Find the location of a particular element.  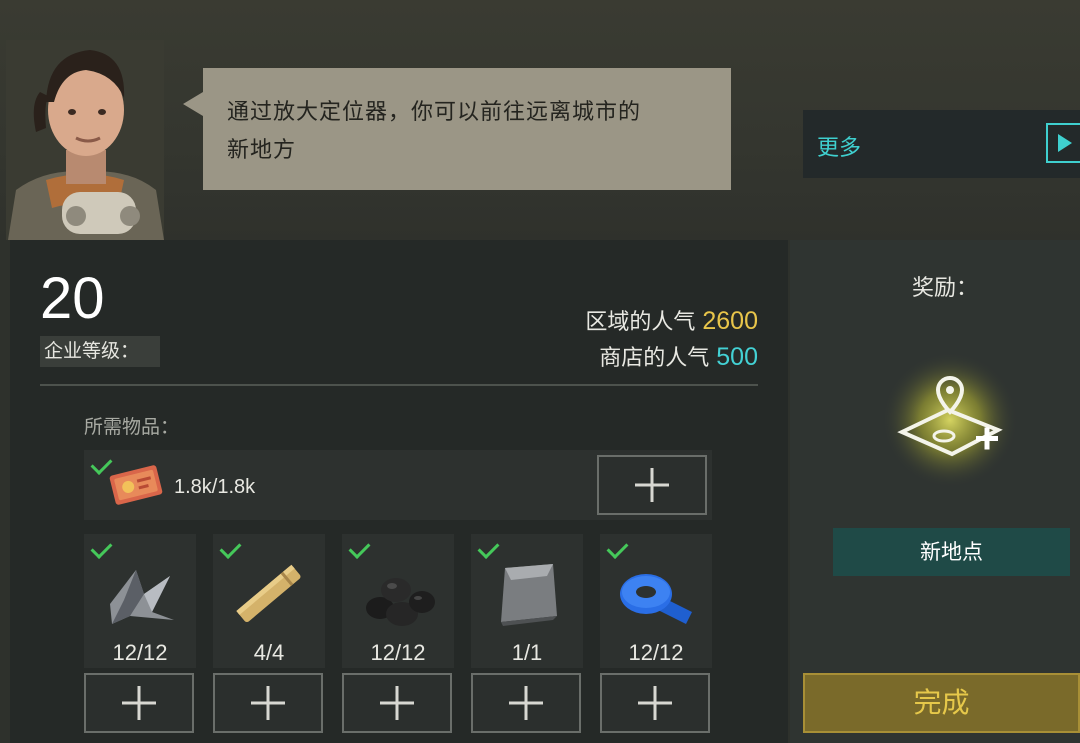

item-card: 1/1 is located at coordinates (527, 601).